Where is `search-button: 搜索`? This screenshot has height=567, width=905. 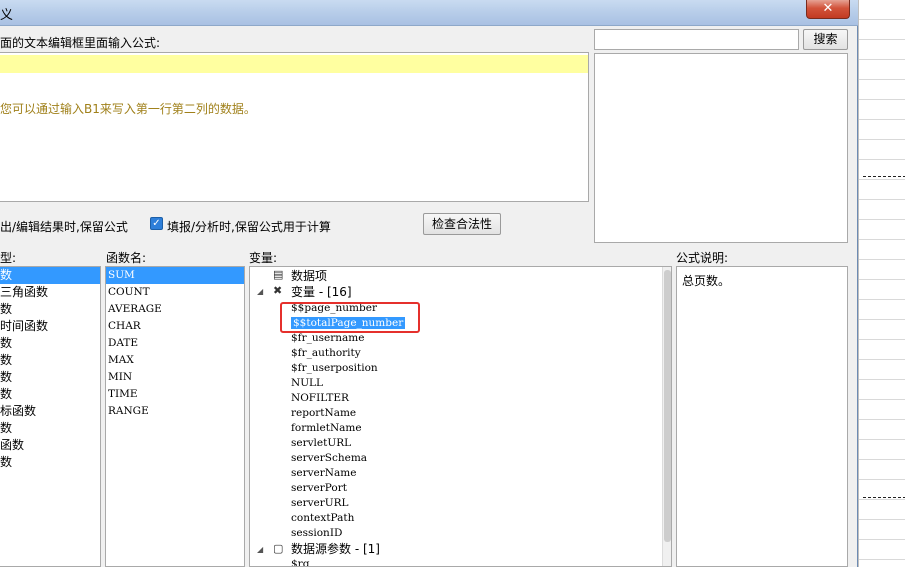 search-button: 搜索 is located at coordinates (825, 39).